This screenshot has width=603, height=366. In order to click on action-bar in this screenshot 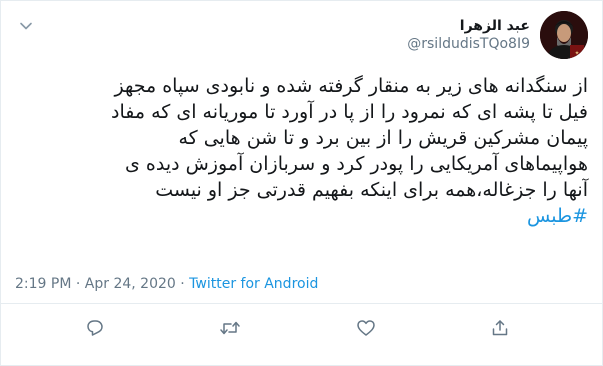, I will do `click(302, 330)`.